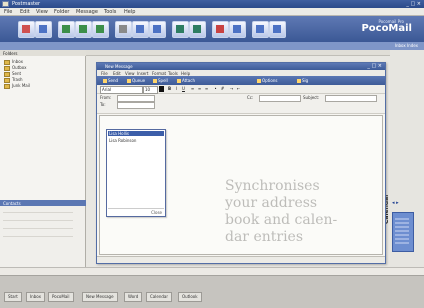 Image resolution: width=424 pixels, height=308 pixels. I want to click on popup-footer: Close, so click(136, 211).